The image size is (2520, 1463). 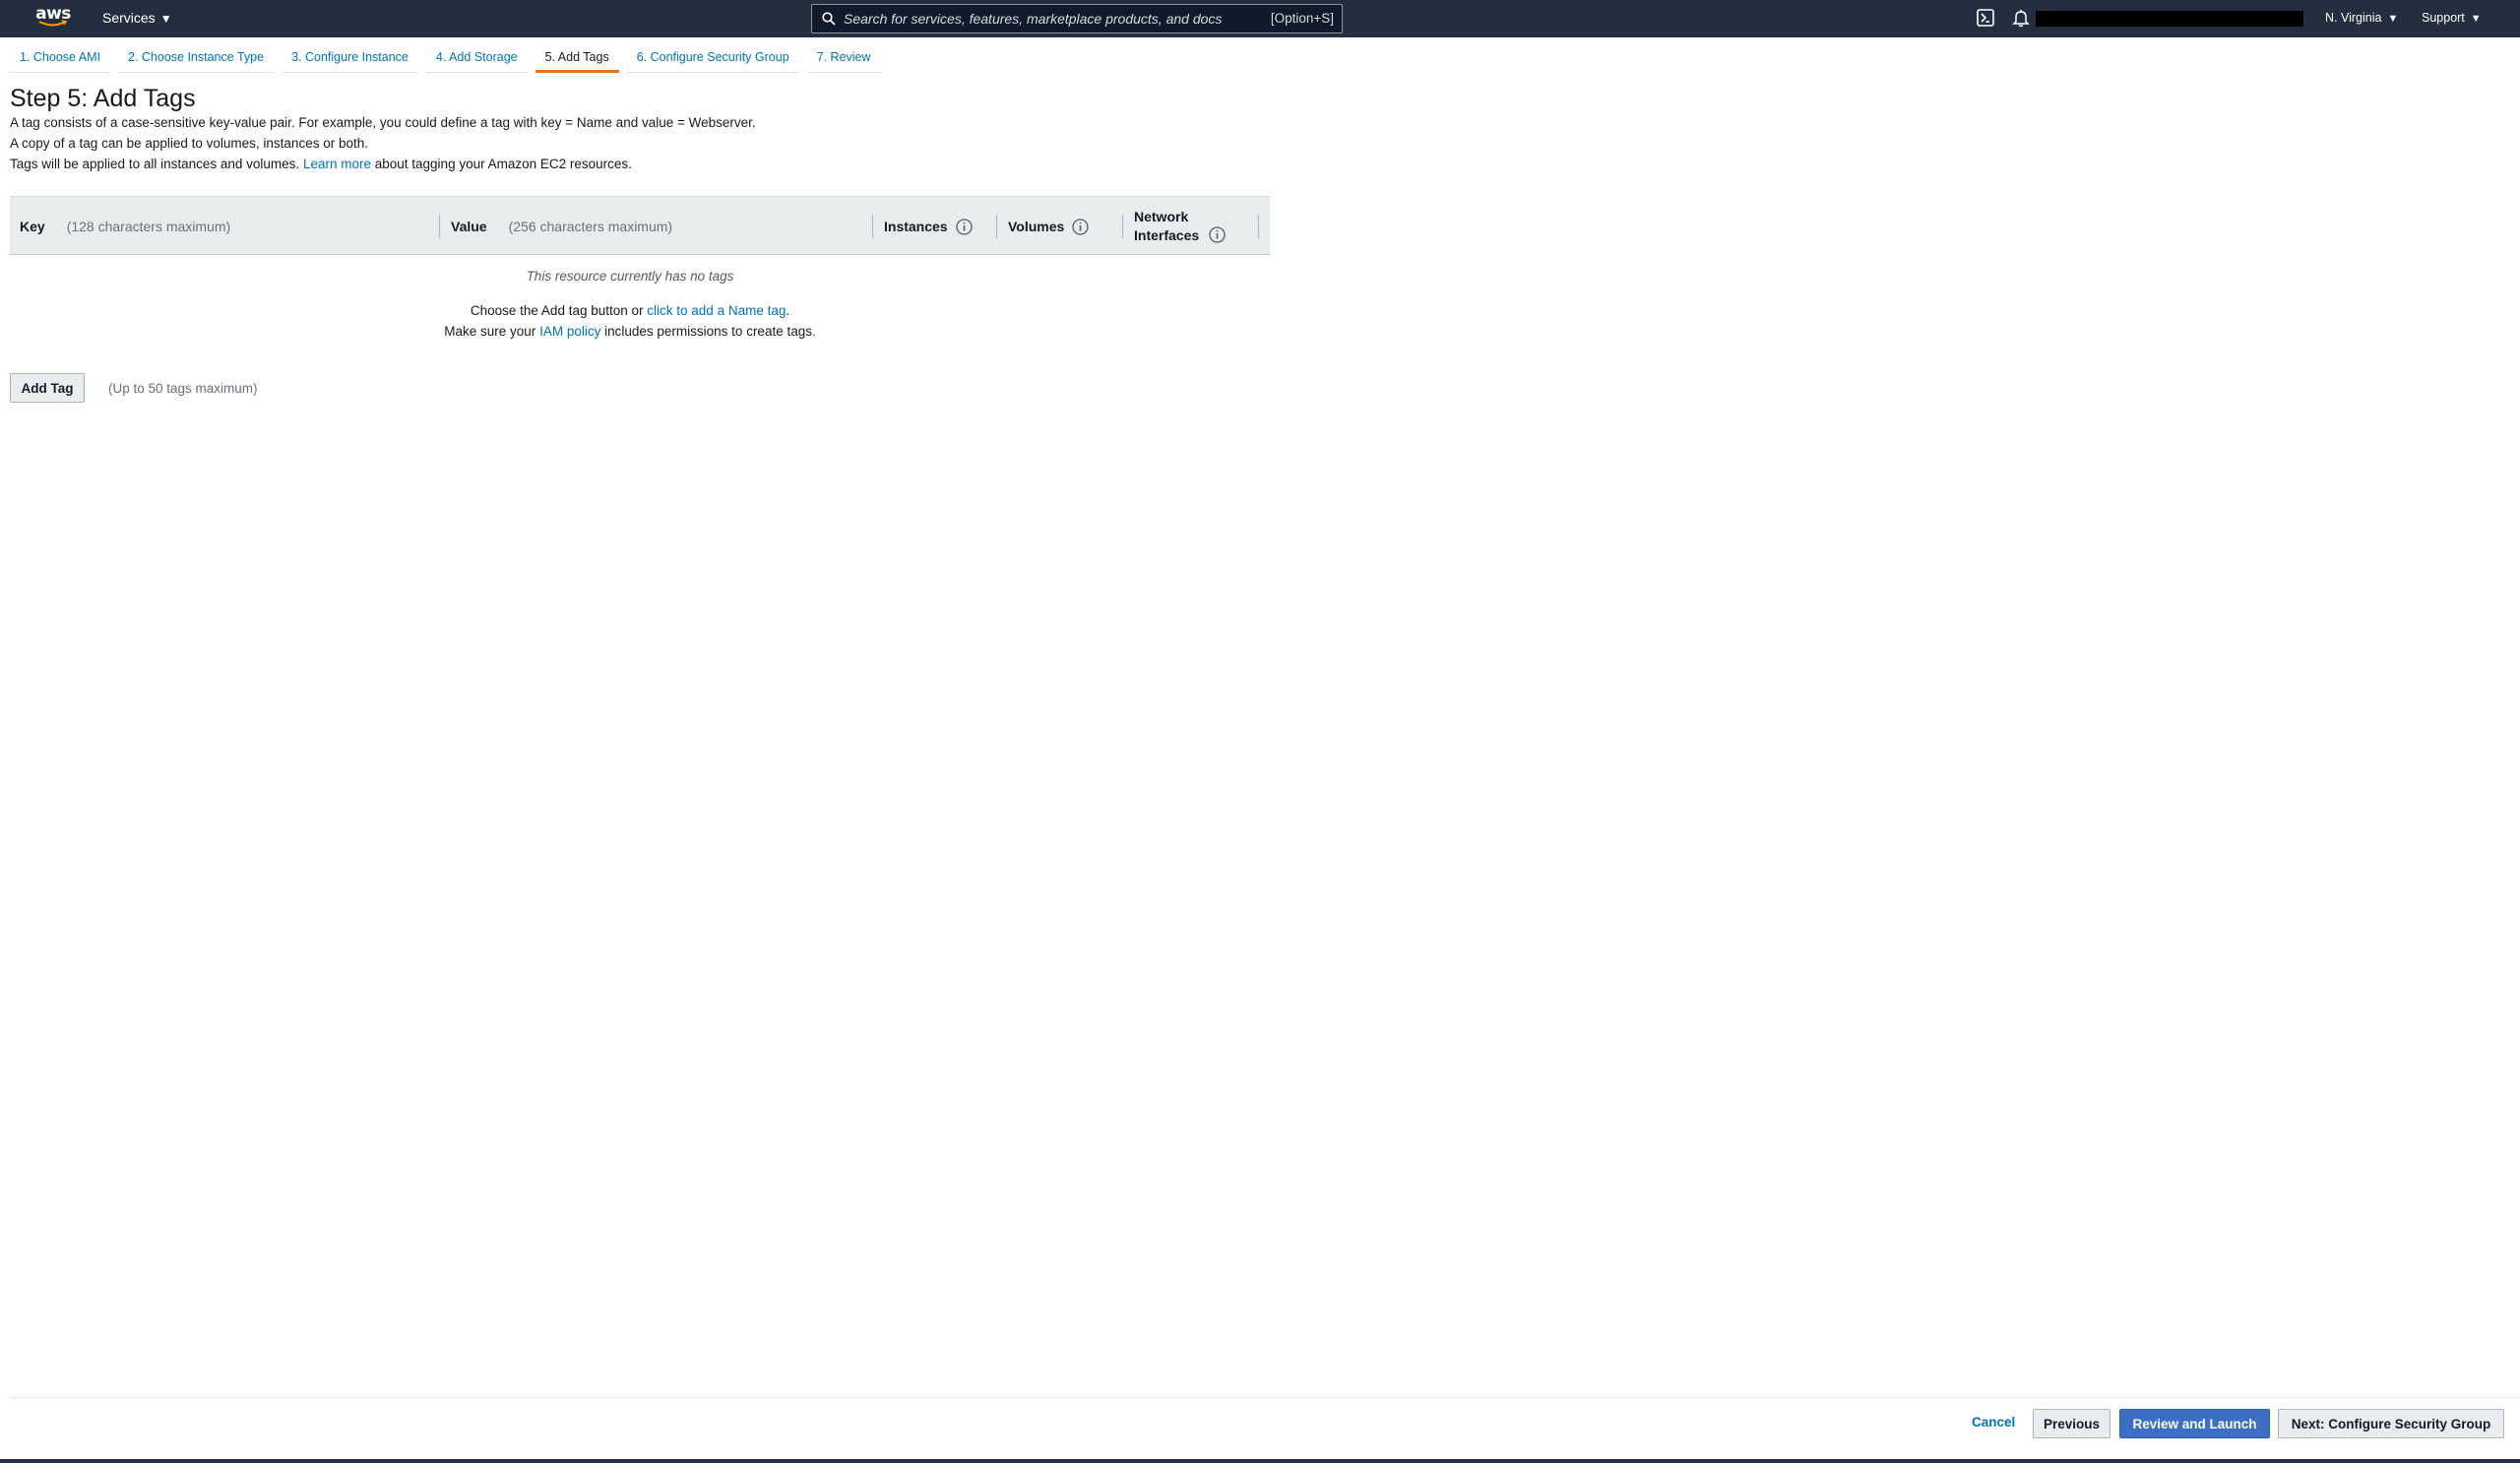 What do you see at coordinates (503, 164) in the screenshot?
I see `description-line-3-post: about tagging your Amazon EC2 resources.` at bounding box center [503, 164].